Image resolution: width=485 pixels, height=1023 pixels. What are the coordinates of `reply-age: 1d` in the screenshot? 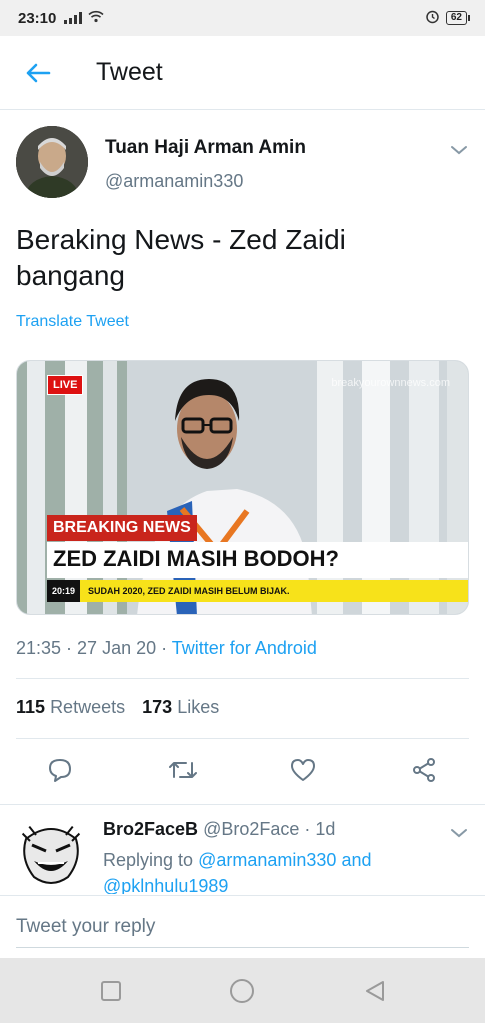 It's located at (325, 829).